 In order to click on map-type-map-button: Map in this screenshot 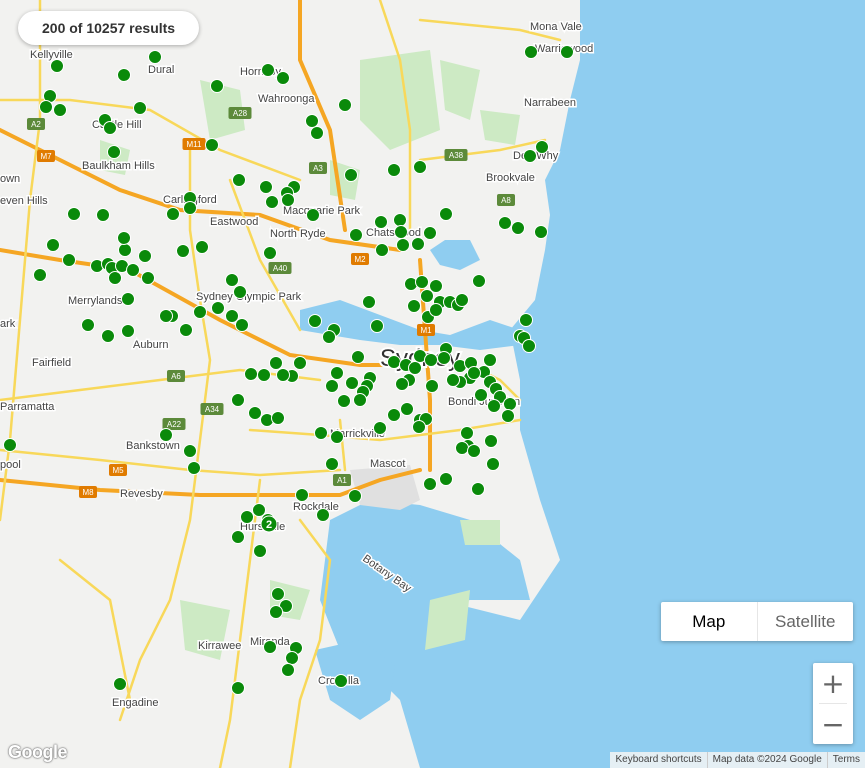, I will do `click(709, 621)`.